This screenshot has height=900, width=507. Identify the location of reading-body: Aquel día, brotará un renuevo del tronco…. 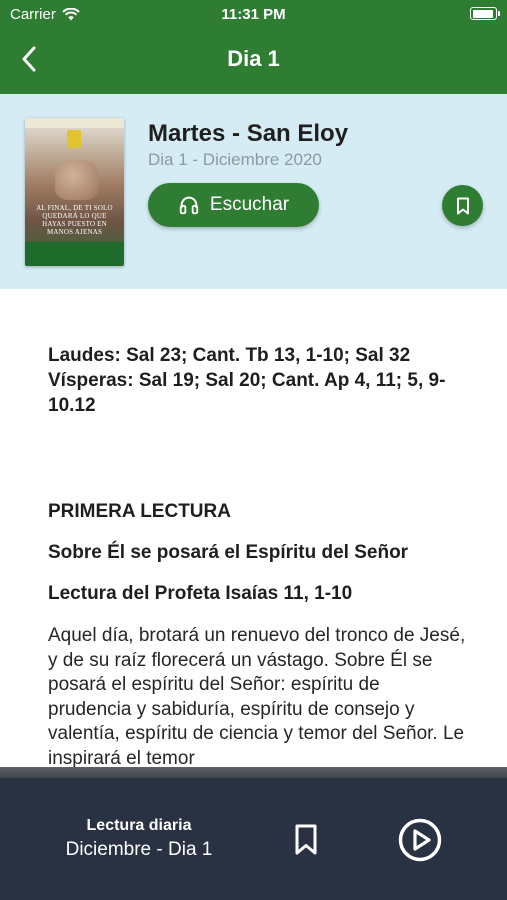
(257, 696).